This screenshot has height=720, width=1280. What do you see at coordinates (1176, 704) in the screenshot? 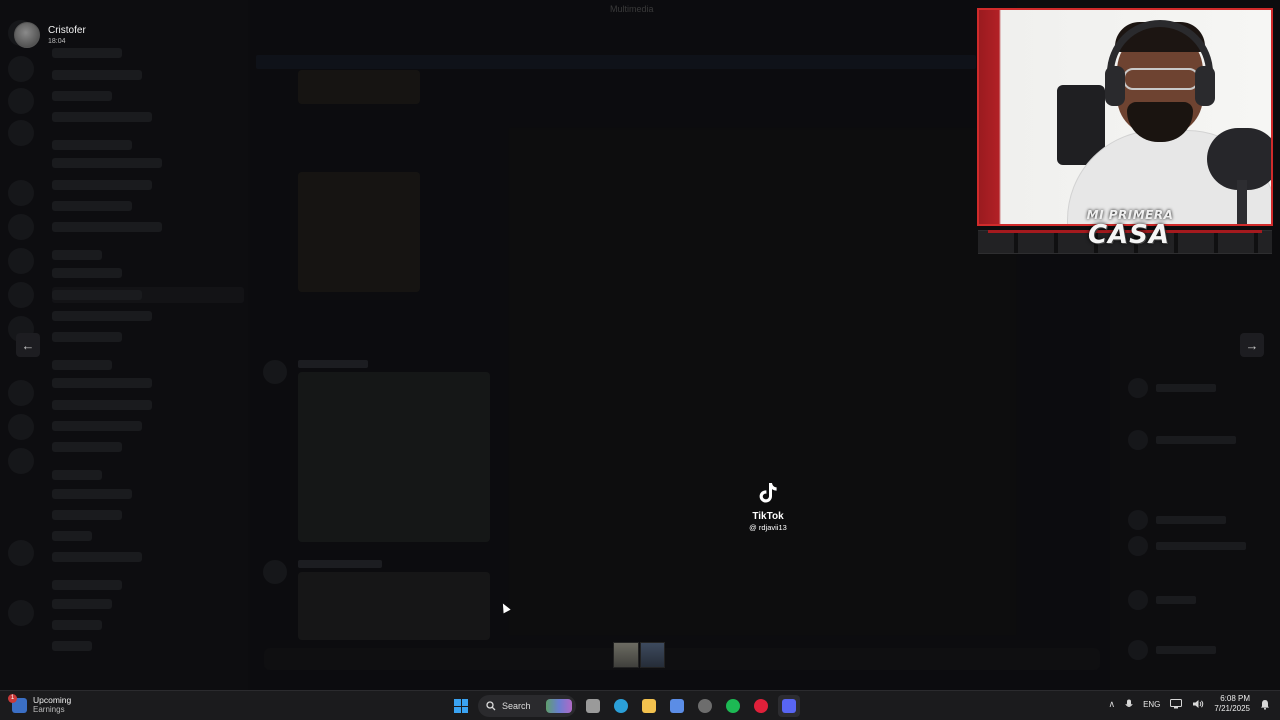
I see `network-icon` at bounding box center [1176, 704].